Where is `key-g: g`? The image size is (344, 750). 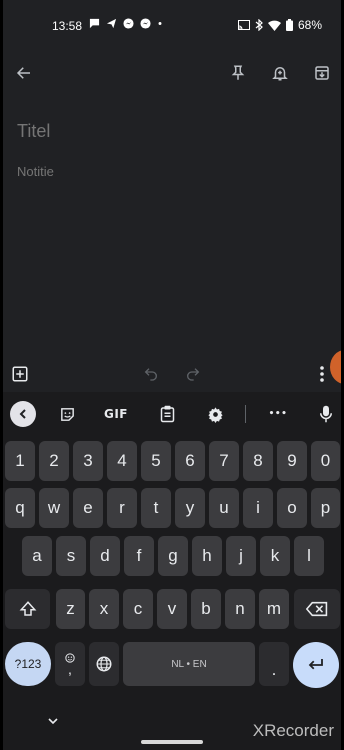
key-g: g is located at coordinates (173, 556).